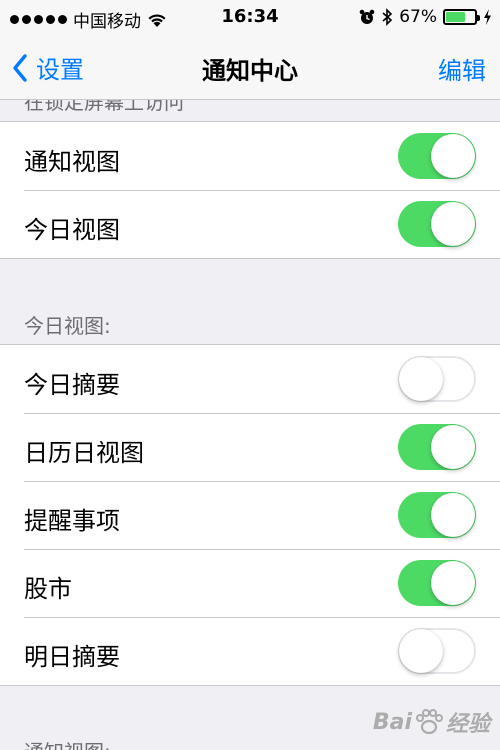 The height and width of the screenshot is (750, 500). Describe the element at coordinates (250, 583) in the screenshot. I see `setting-row-stocks: 股市` at that location.